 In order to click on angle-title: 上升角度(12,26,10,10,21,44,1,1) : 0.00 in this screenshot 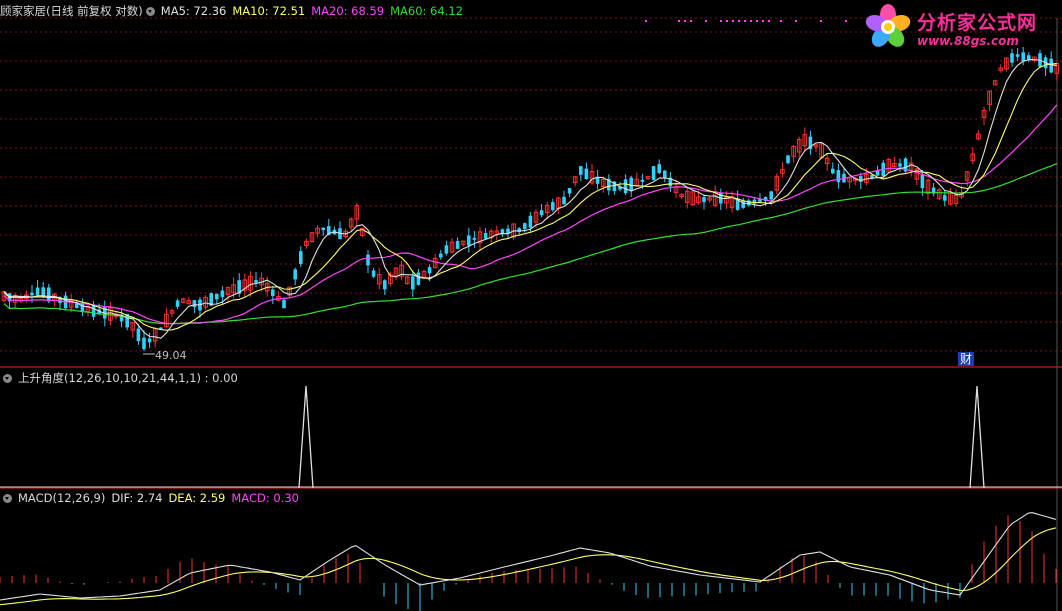, I will do `click(128, 378)`.